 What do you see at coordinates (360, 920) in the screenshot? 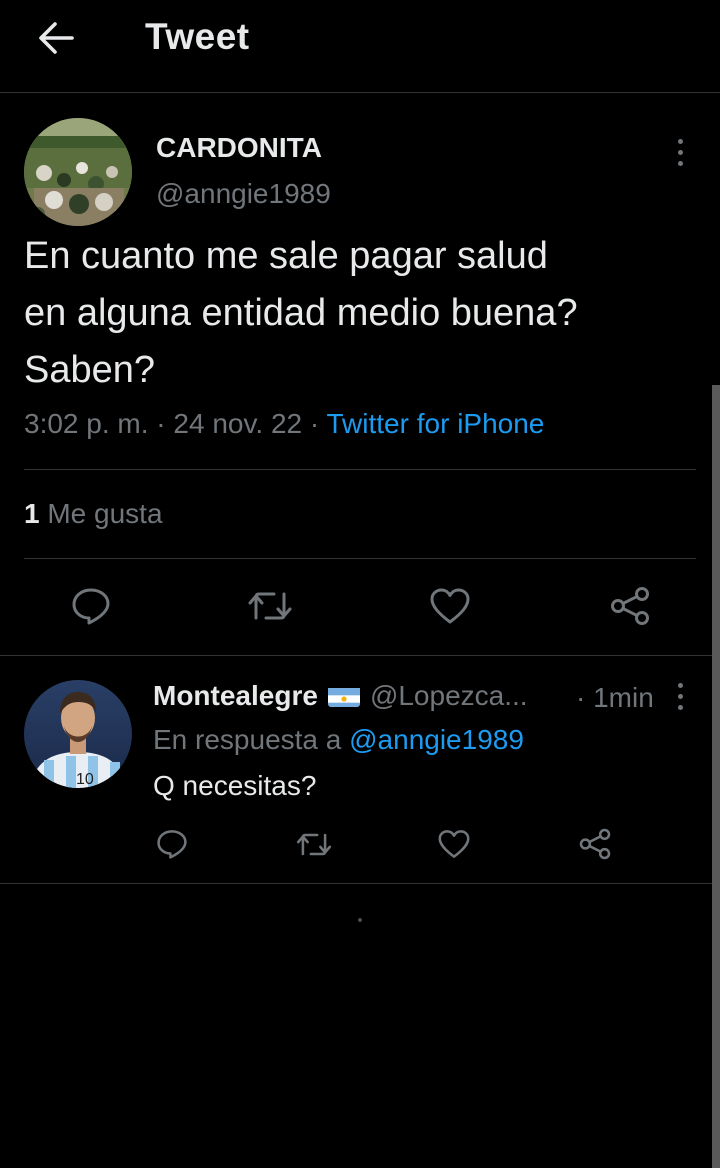
I see `loading-indicator` at bounding box center [360, 920].